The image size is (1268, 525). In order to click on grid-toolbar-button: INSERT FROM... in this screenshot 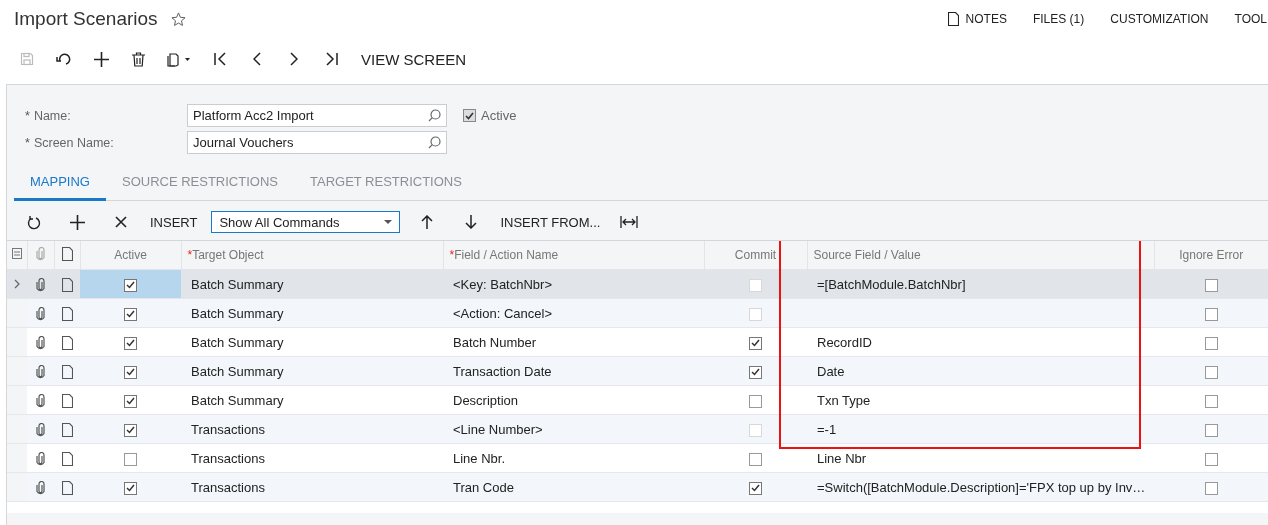, I will do `click(550, 222)`.